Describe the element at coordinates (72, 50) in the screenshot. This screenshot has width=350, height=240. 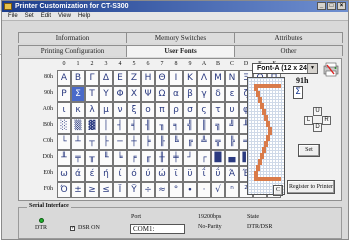
I see `tab-printing-configuration: Printing Configuration` at that location.